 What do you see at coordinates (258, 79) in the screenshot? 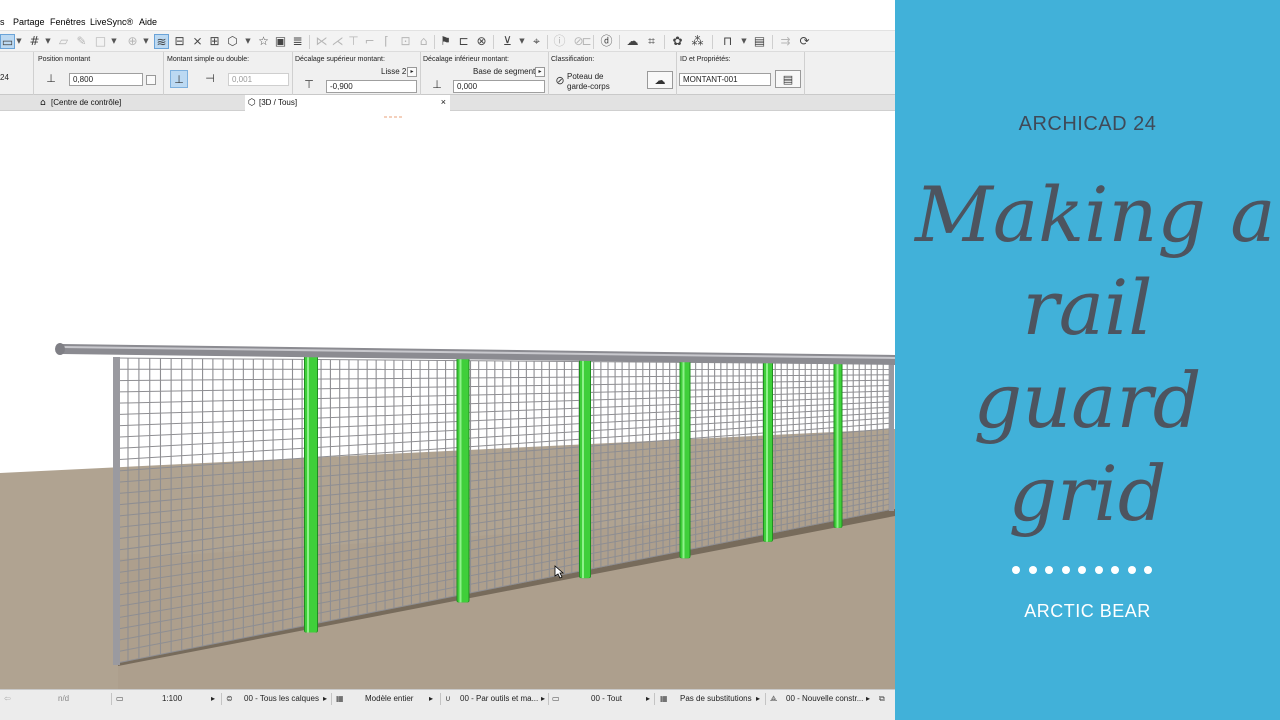
I see `double-post-spacing-input: 0,001` at bounding box center [258, 79].